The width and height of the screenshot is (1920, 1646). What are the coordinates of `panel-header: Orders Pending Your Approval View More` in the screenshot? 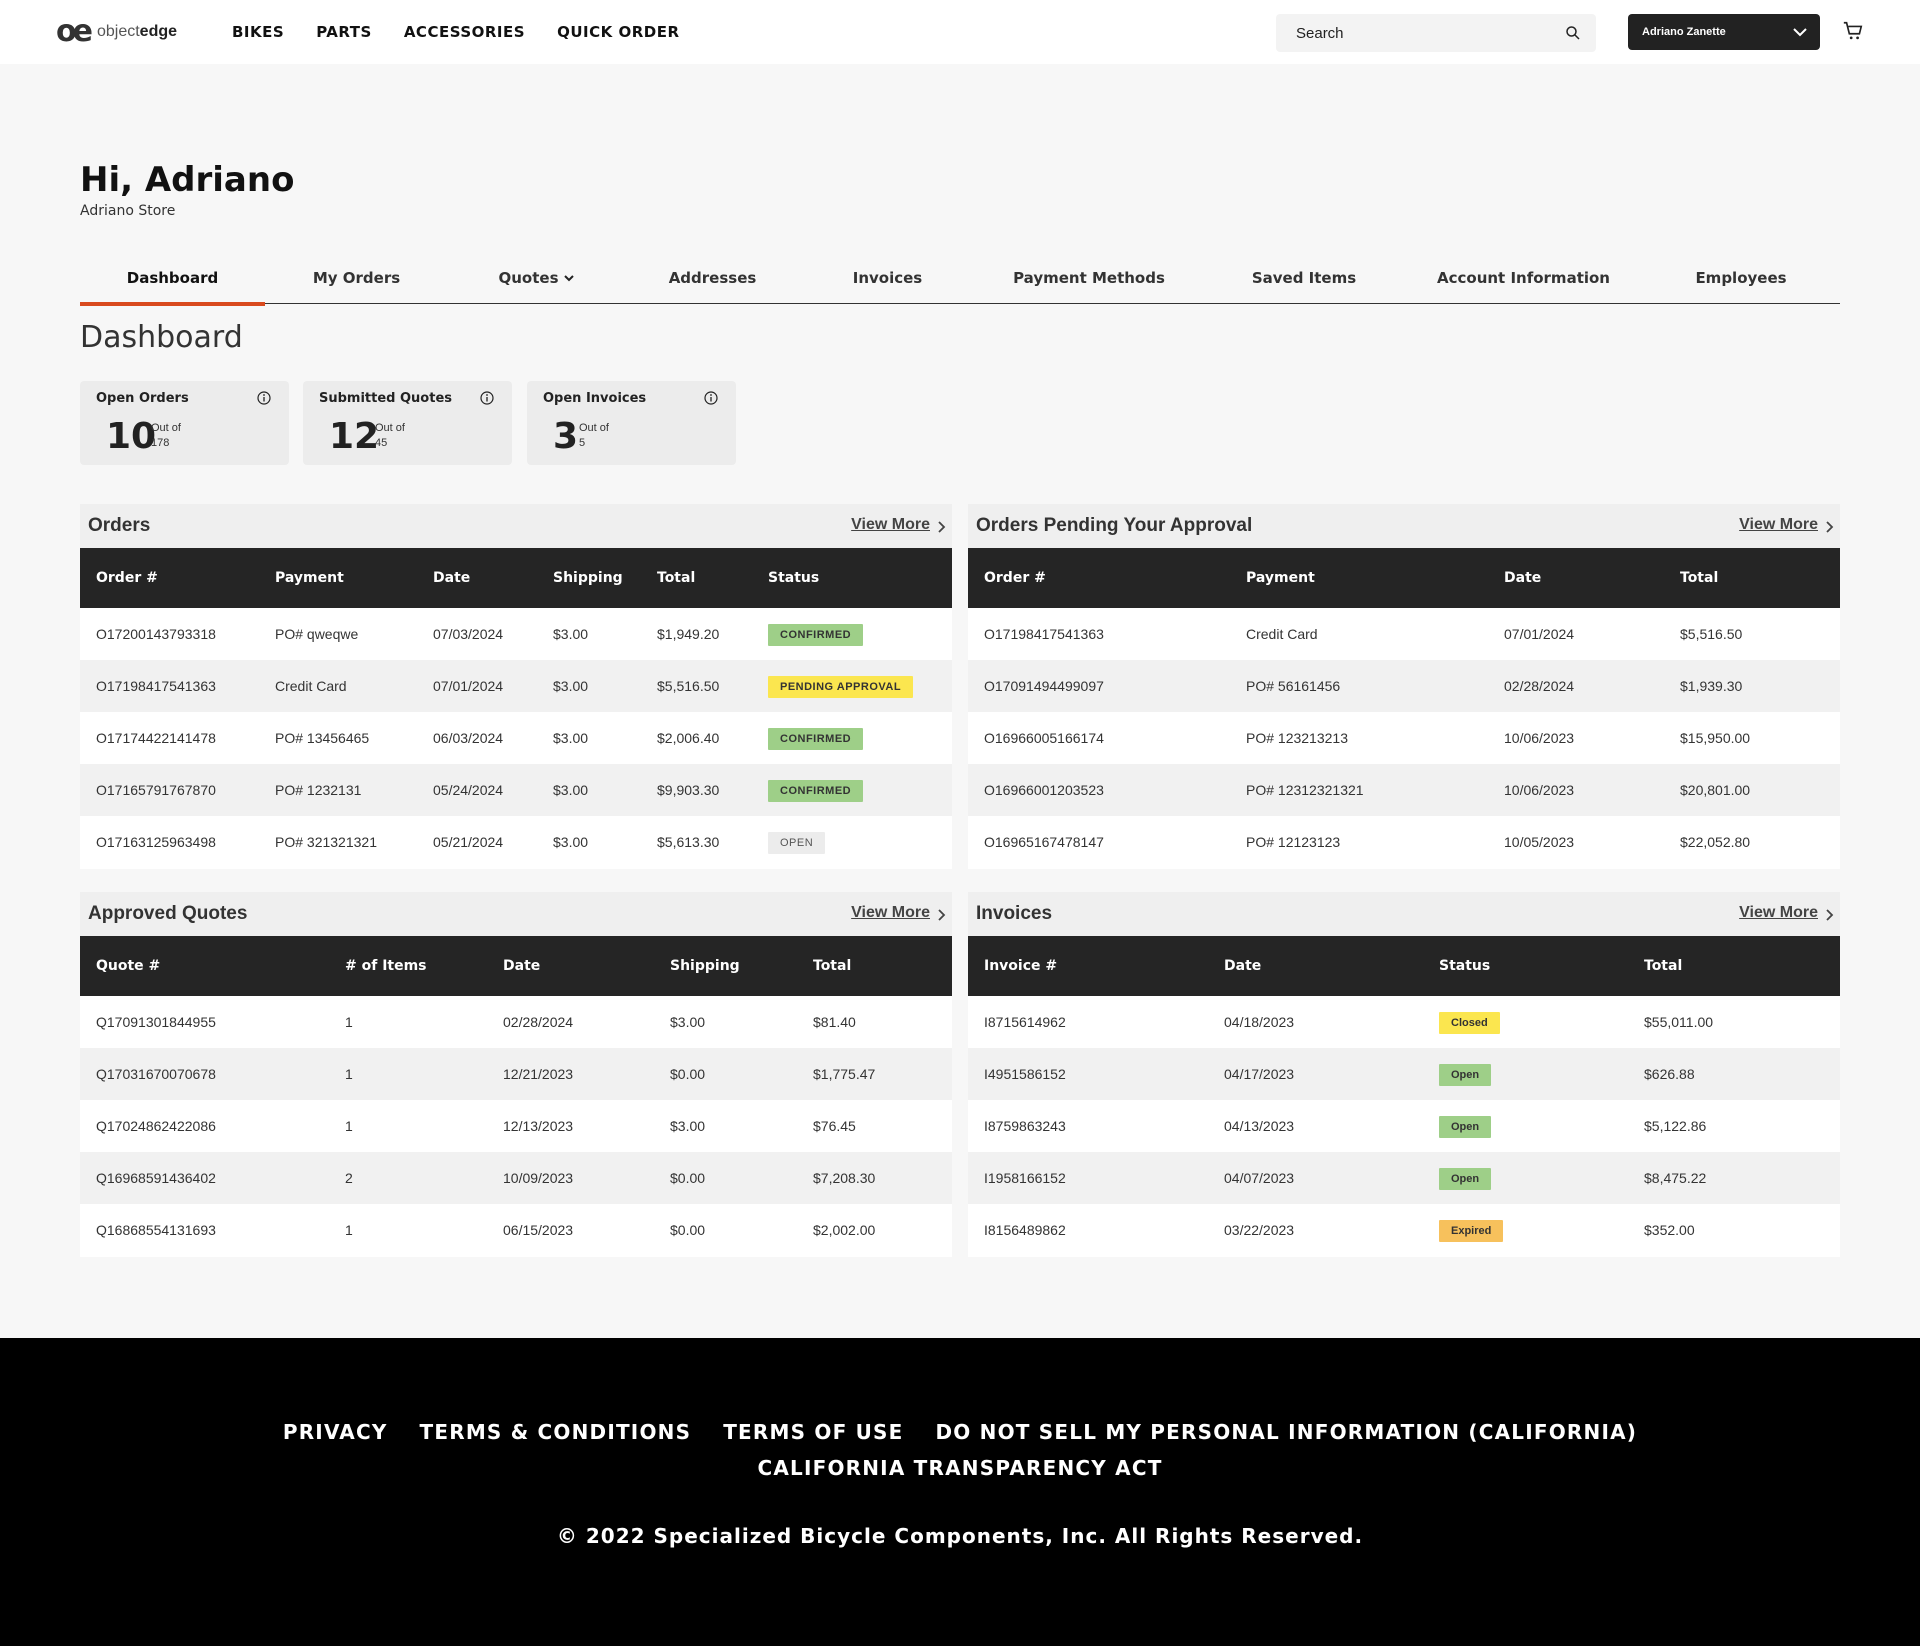 It's located at (1404, 526).